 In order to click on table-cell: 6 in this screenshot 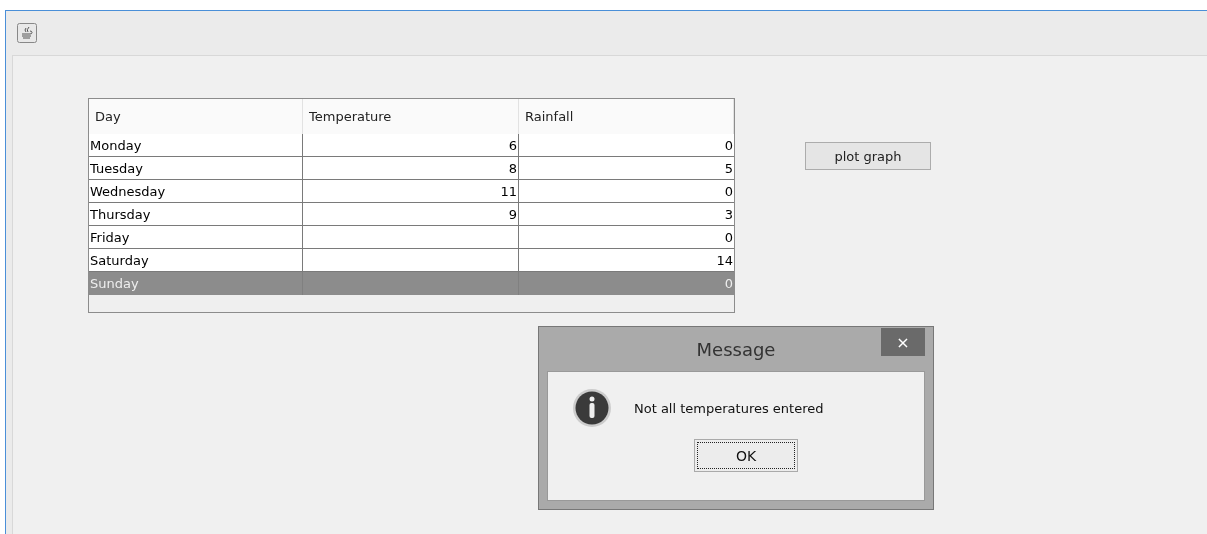, I will do `click(512, 145)`.